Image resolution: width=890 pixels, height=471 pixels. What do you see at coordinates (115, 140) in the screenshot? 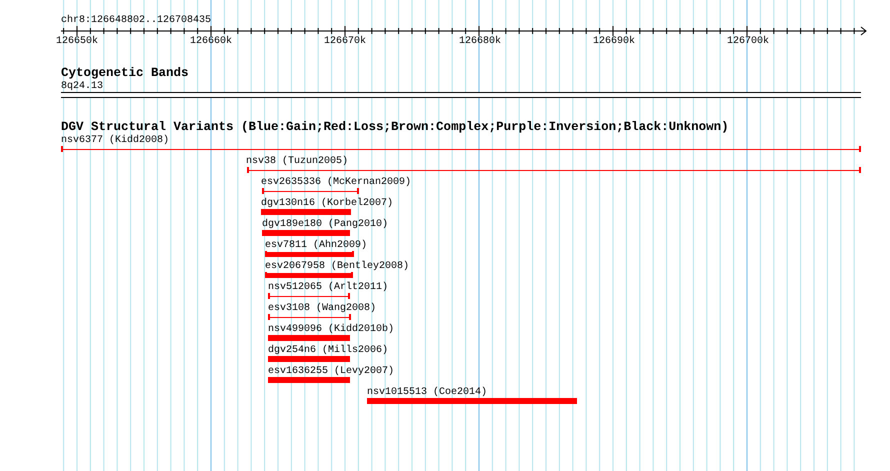
I see `feature-label: nsv6377 (Kidd2008)` at bounding box center [115, 140].